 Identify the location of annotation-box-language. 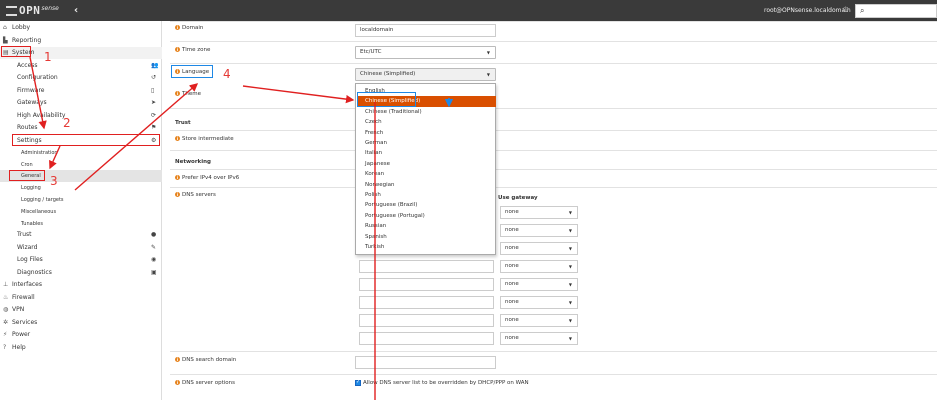
(192, 71).